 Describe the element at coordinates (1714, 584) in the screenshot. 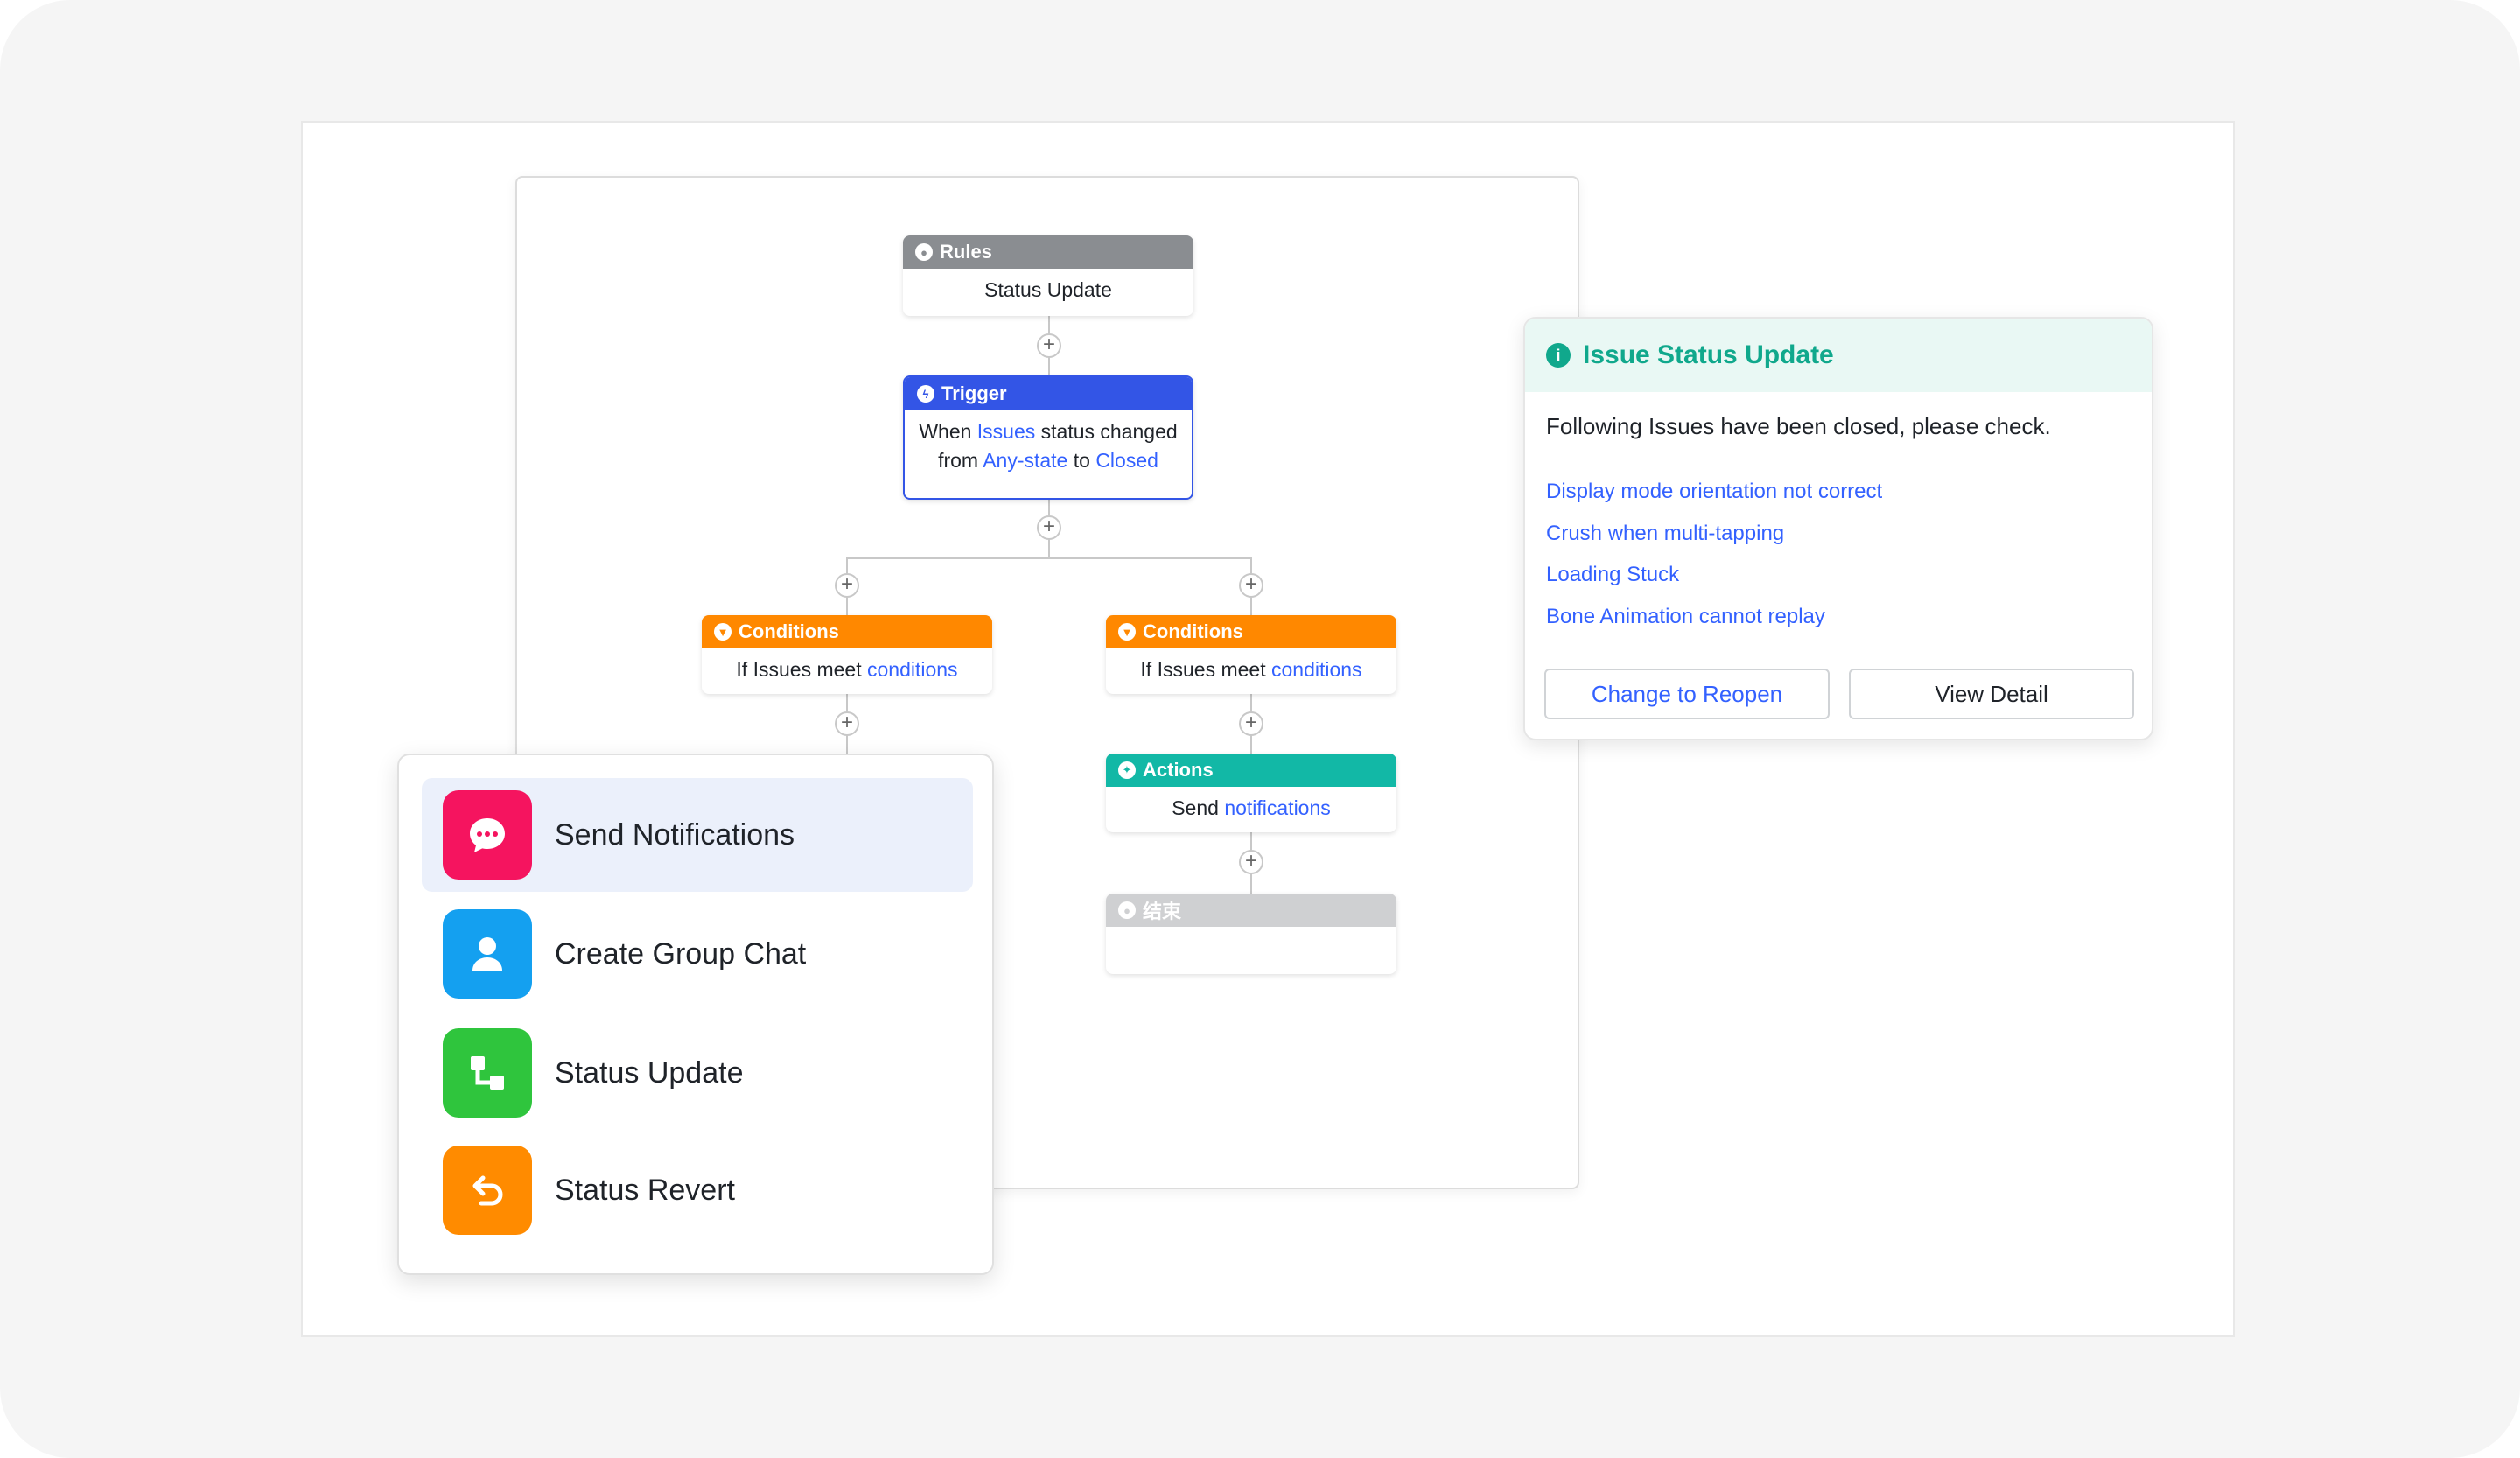

I see `issue-link: Loading Stuck` at that location.